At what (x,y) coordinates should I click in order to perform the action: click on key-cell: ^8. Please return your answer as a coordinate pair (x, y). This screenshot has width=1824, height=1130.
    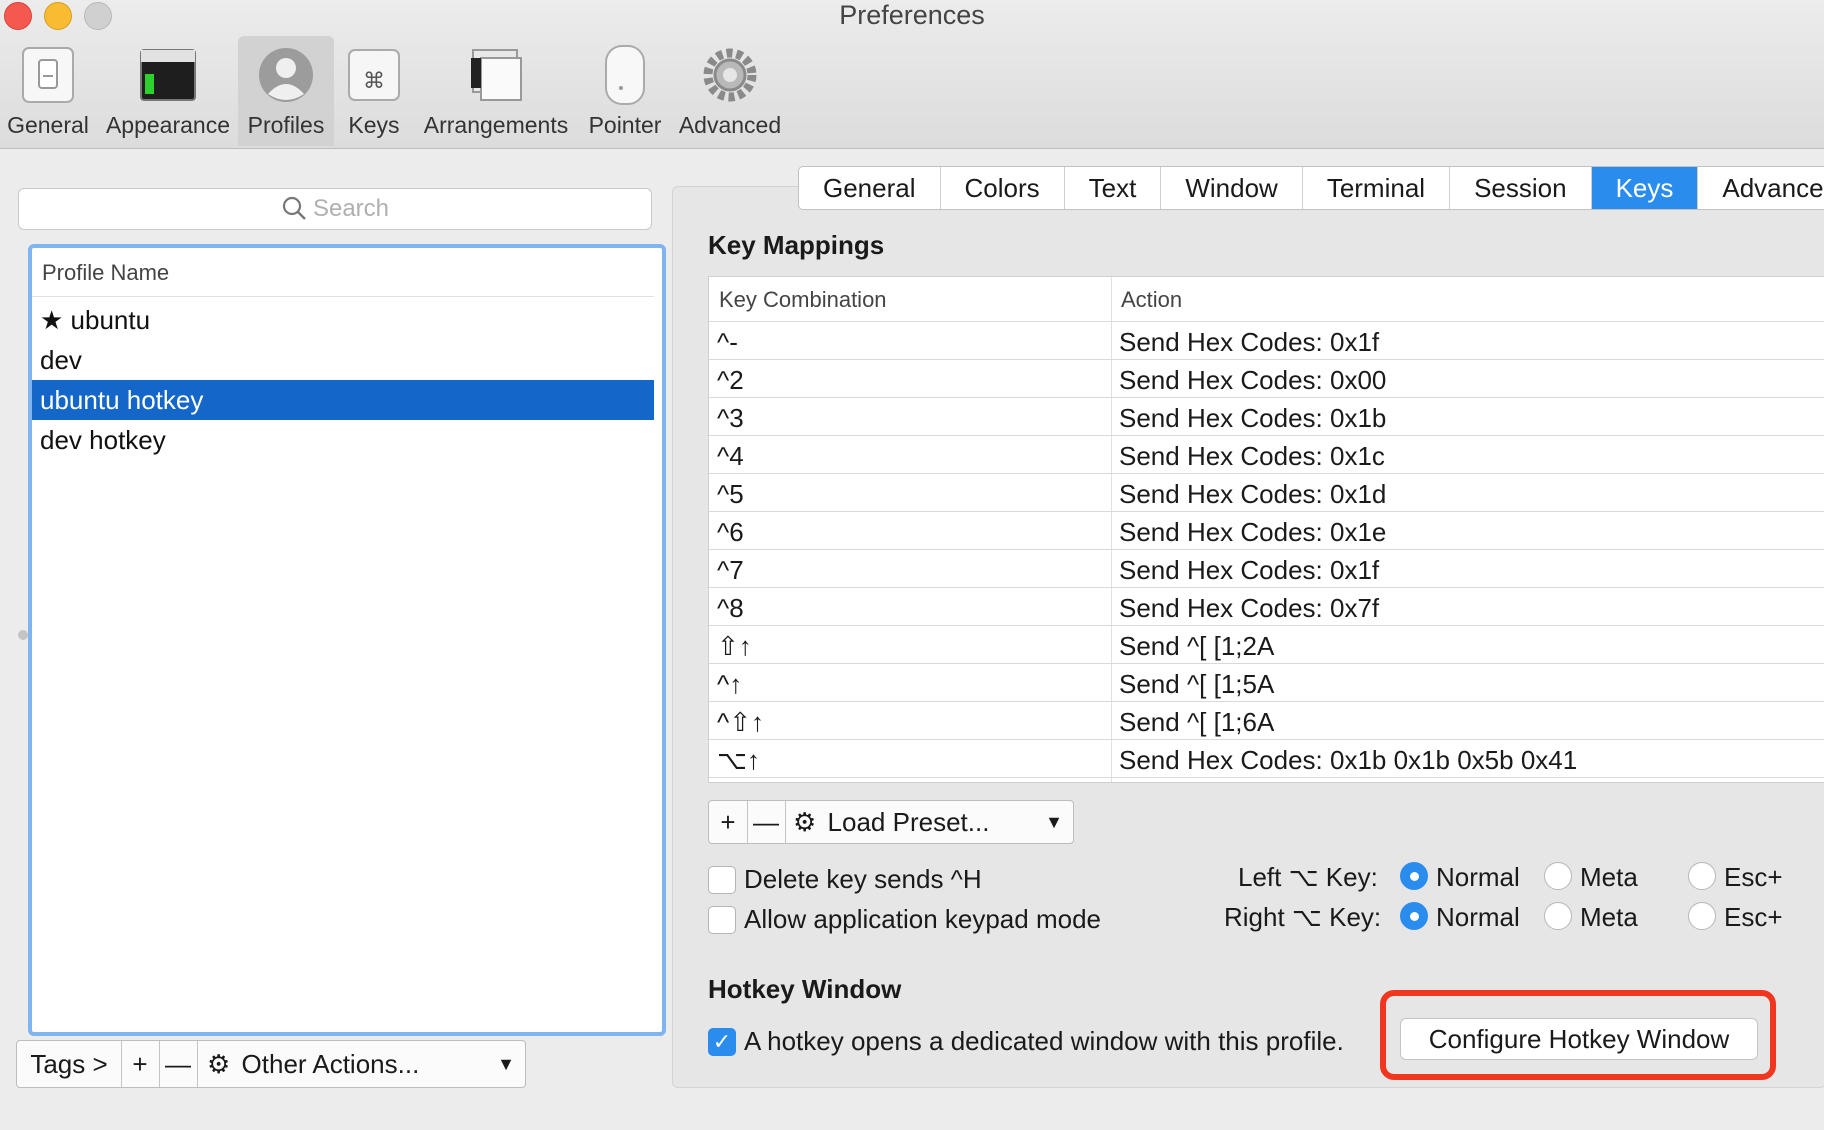
    Looking at the image, I should click on (730, 608).